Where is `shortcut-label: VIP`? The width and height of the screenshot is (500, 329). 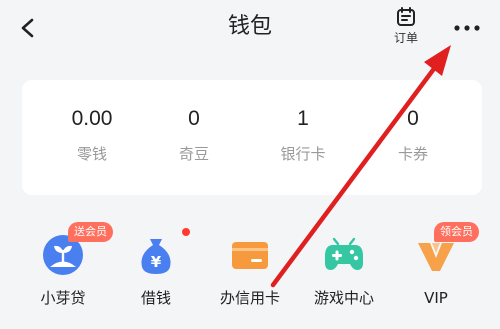 shortcut-label: VIP is located at coordinates (436, 298).